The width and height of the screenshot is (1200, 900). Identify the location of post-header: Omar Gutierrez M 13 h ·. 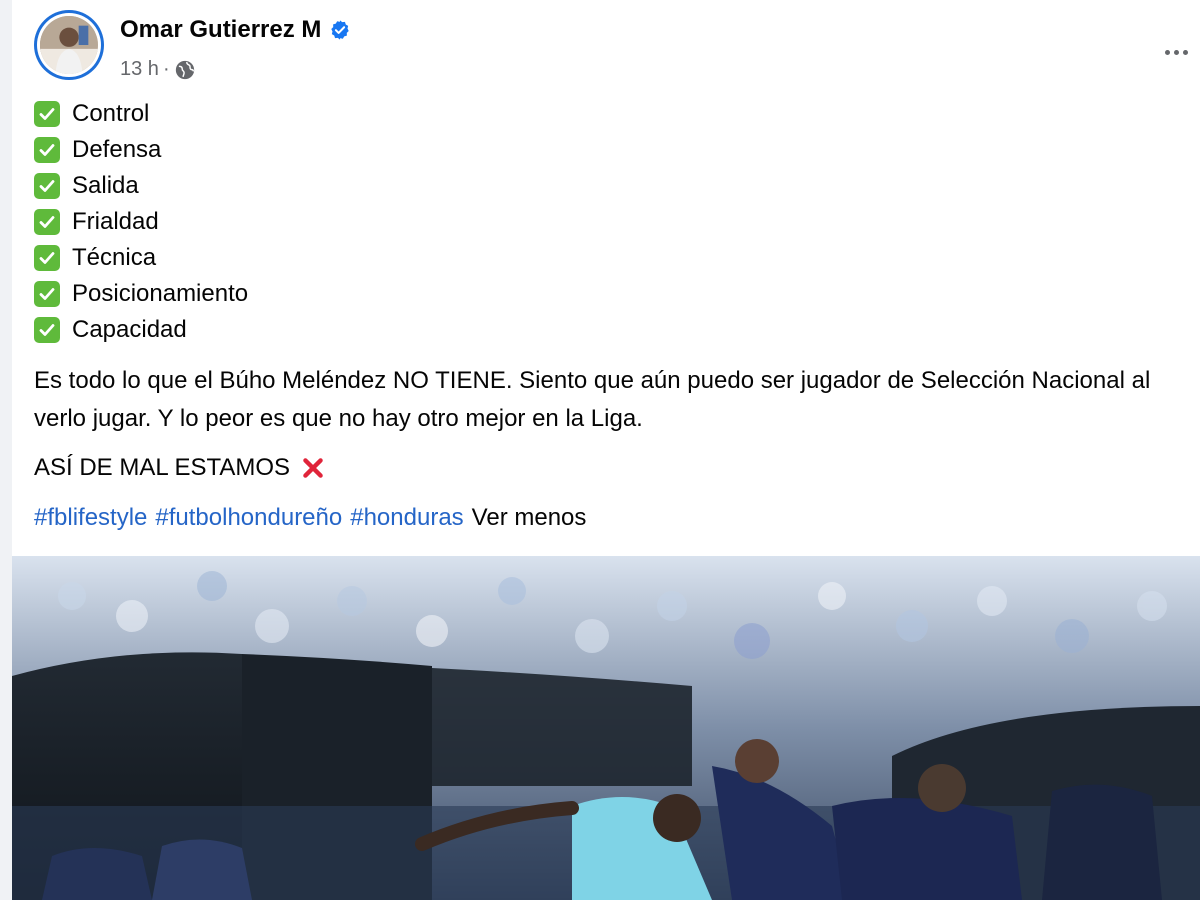
(614, 46).